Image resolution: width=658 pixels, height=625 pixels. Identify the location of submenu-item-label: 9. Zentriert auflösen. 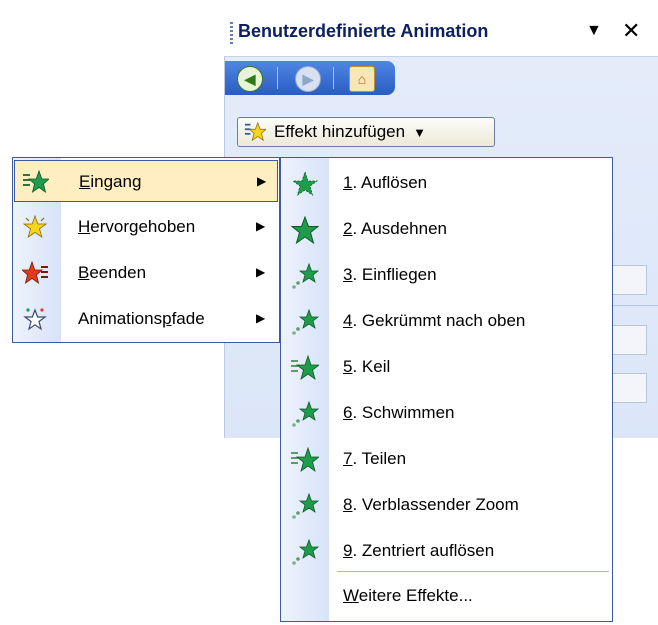
(419, 550).